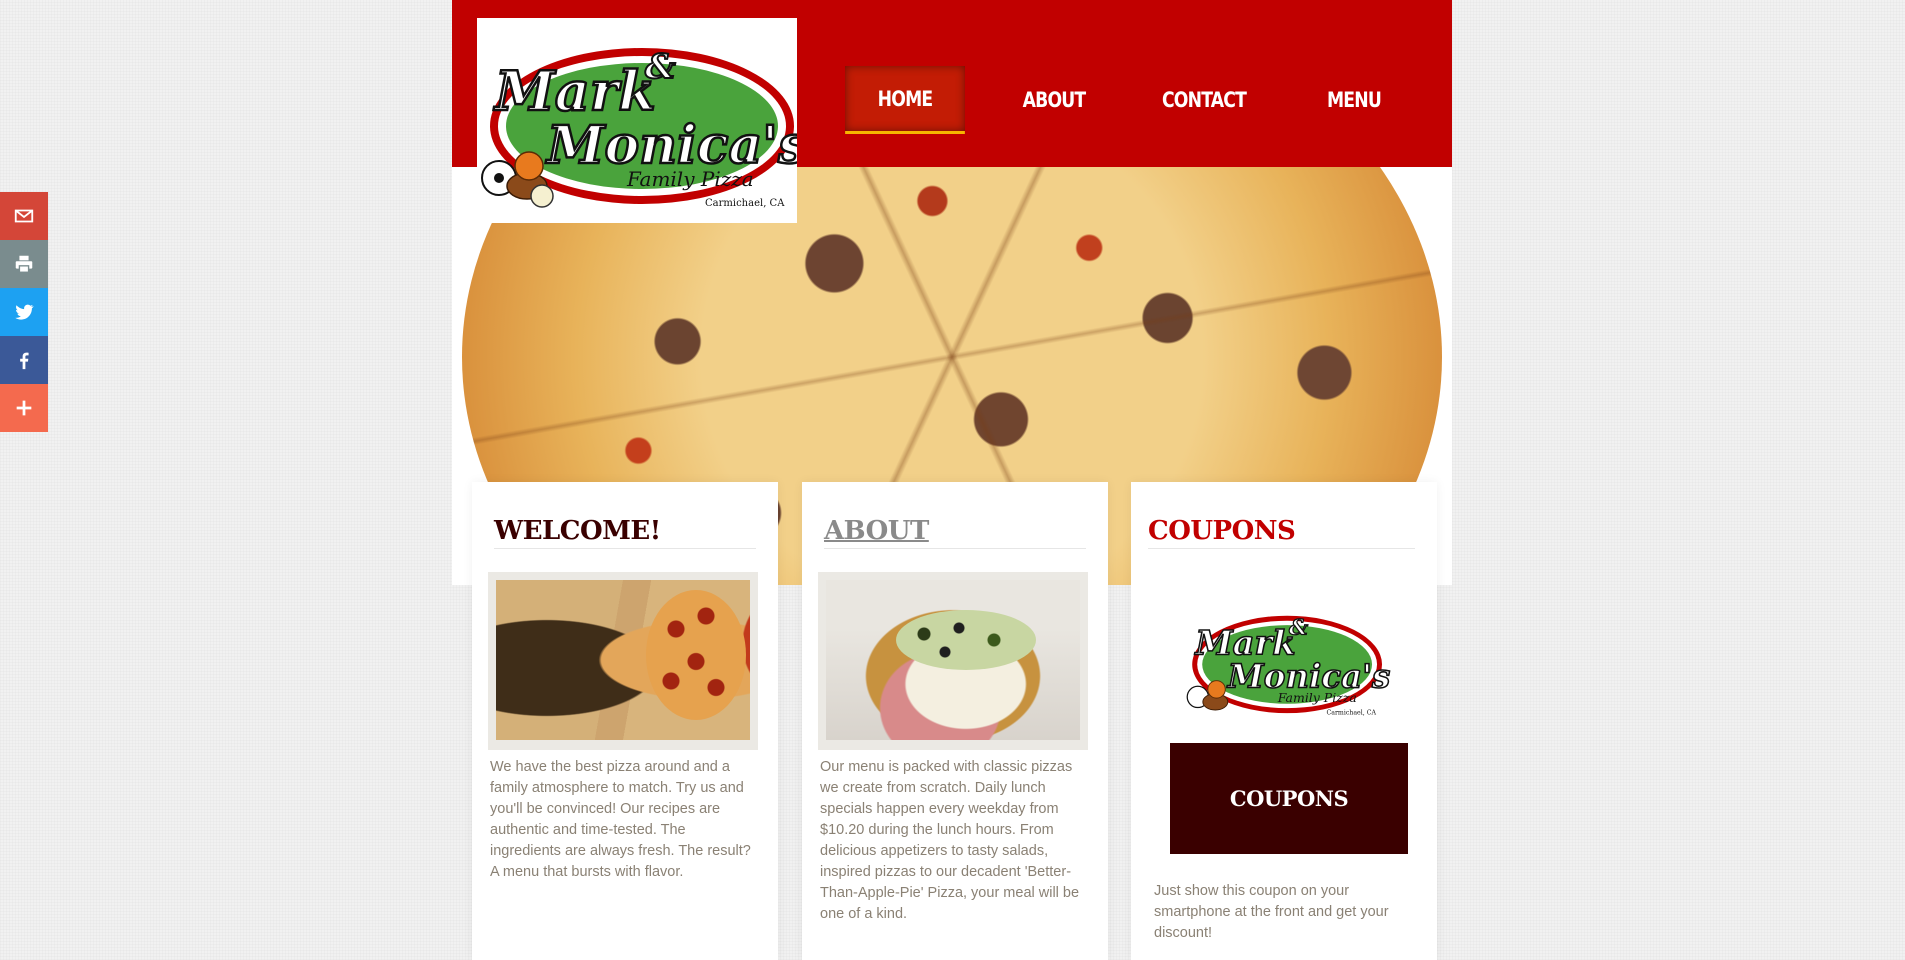 The image size is (1905, 960). I want to click on print-icon, so click(24, 264).